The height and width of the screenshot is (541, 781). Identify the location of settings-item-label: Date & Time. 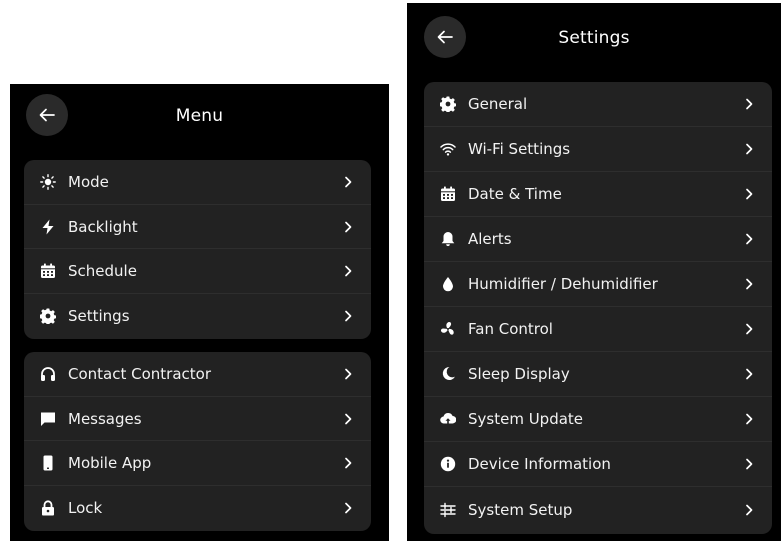
(515, 194).